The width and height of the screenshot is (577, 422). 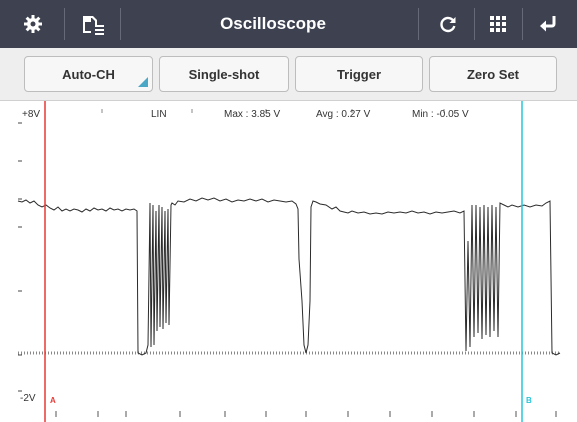 I want to click on auto-ch-label: Auto-CH, so click(x=88, y=74).